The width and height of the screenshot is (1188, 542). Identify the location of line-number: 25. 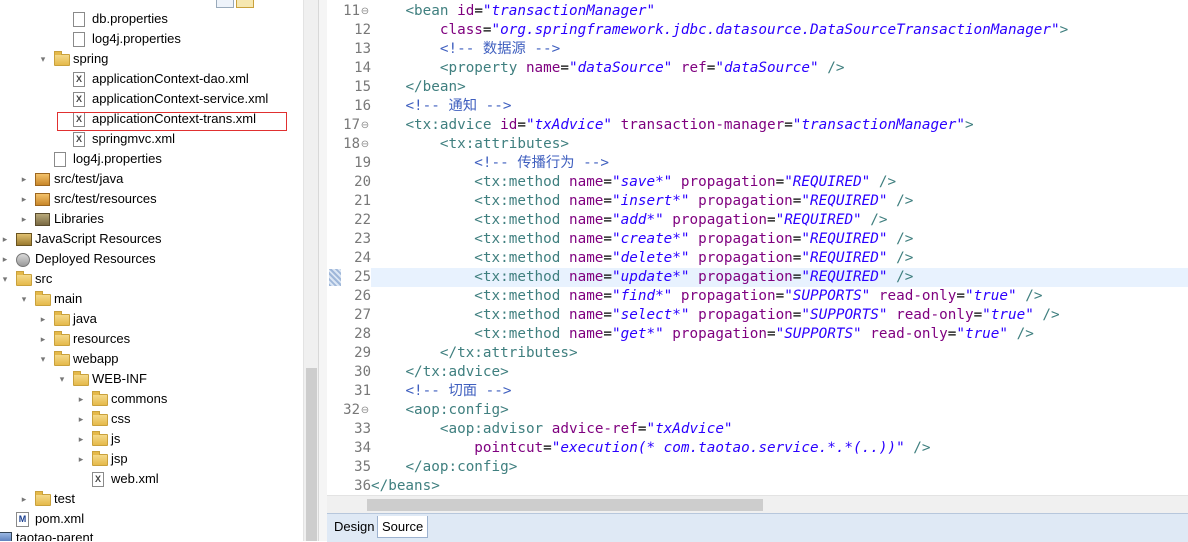
(362, 277).